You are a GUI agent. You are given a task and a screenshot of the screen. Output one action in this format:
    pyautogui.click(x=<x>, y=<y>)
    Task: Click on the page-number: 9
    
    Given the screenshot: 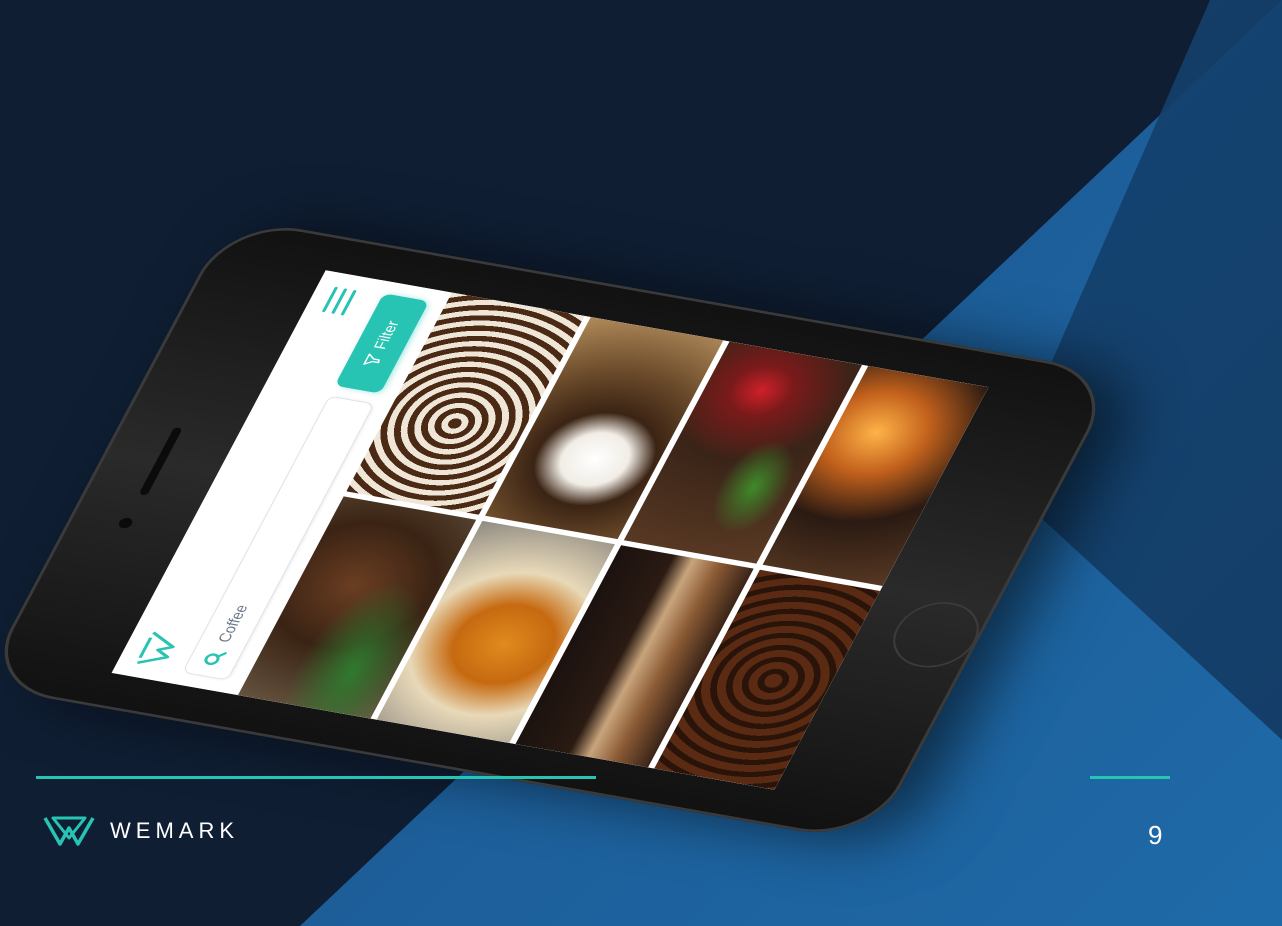 What is the action you would take?
    pyautogui.click(x=1155, y=835)
    